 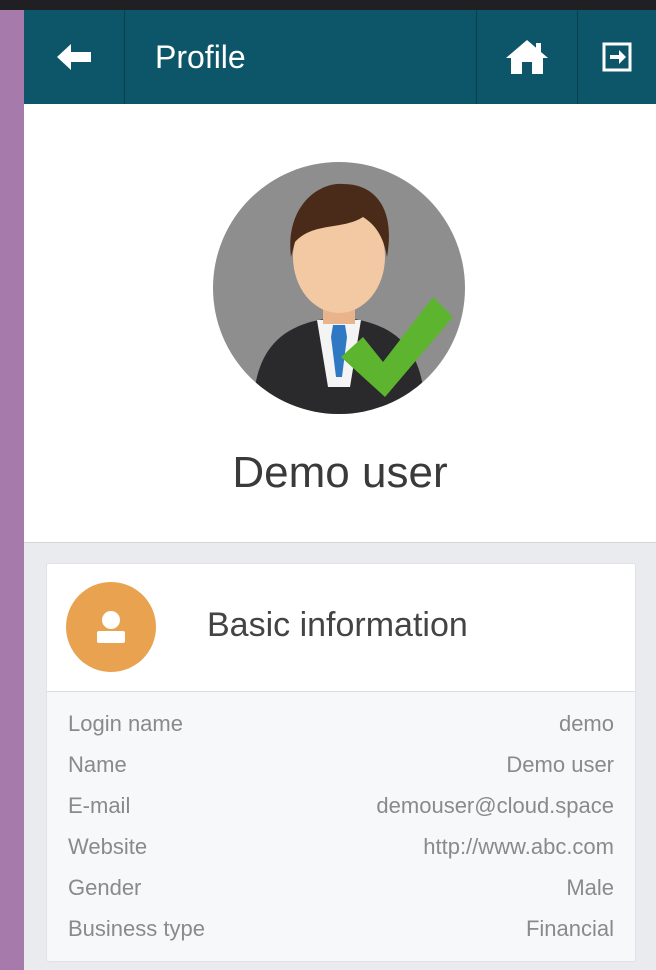 I want to click on status-strip, so click(x=328, y=5).